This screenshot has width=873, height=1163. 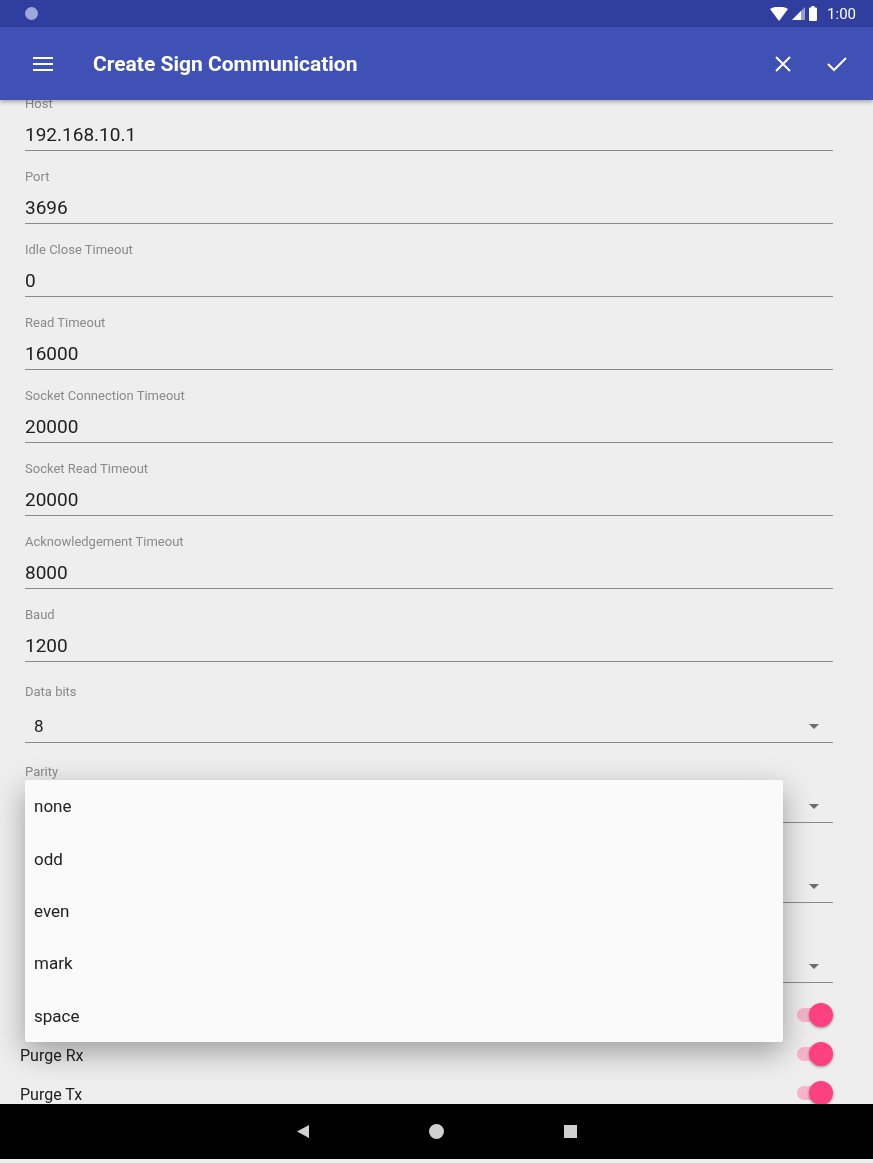 What do you see at coordinates (404, 963) in the screenshot?
I see `menu-option: mark` at bounding box center [404, 963].